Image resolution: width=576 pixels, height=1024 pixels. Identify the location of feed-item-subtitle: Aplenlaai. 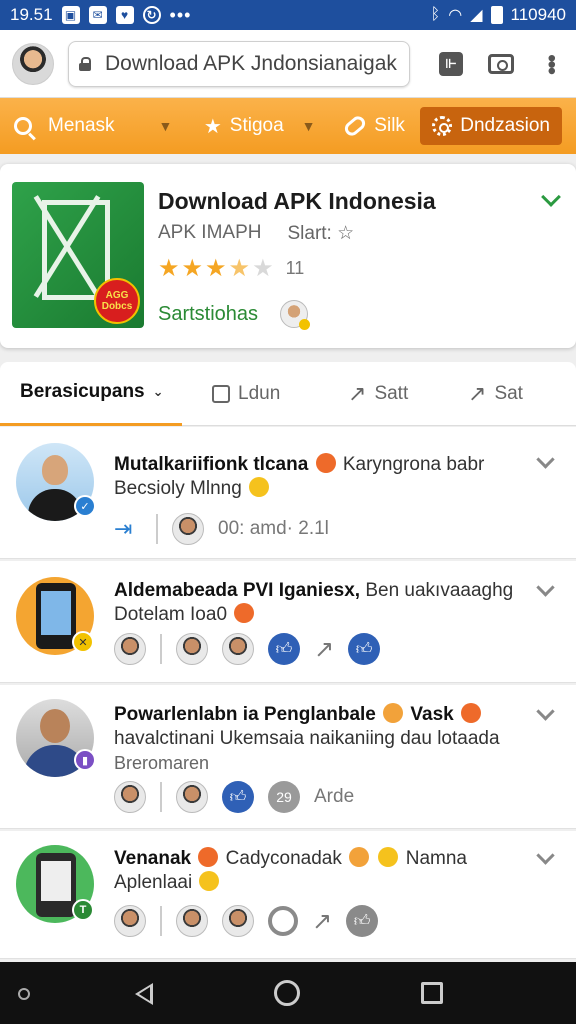
(324, 883).